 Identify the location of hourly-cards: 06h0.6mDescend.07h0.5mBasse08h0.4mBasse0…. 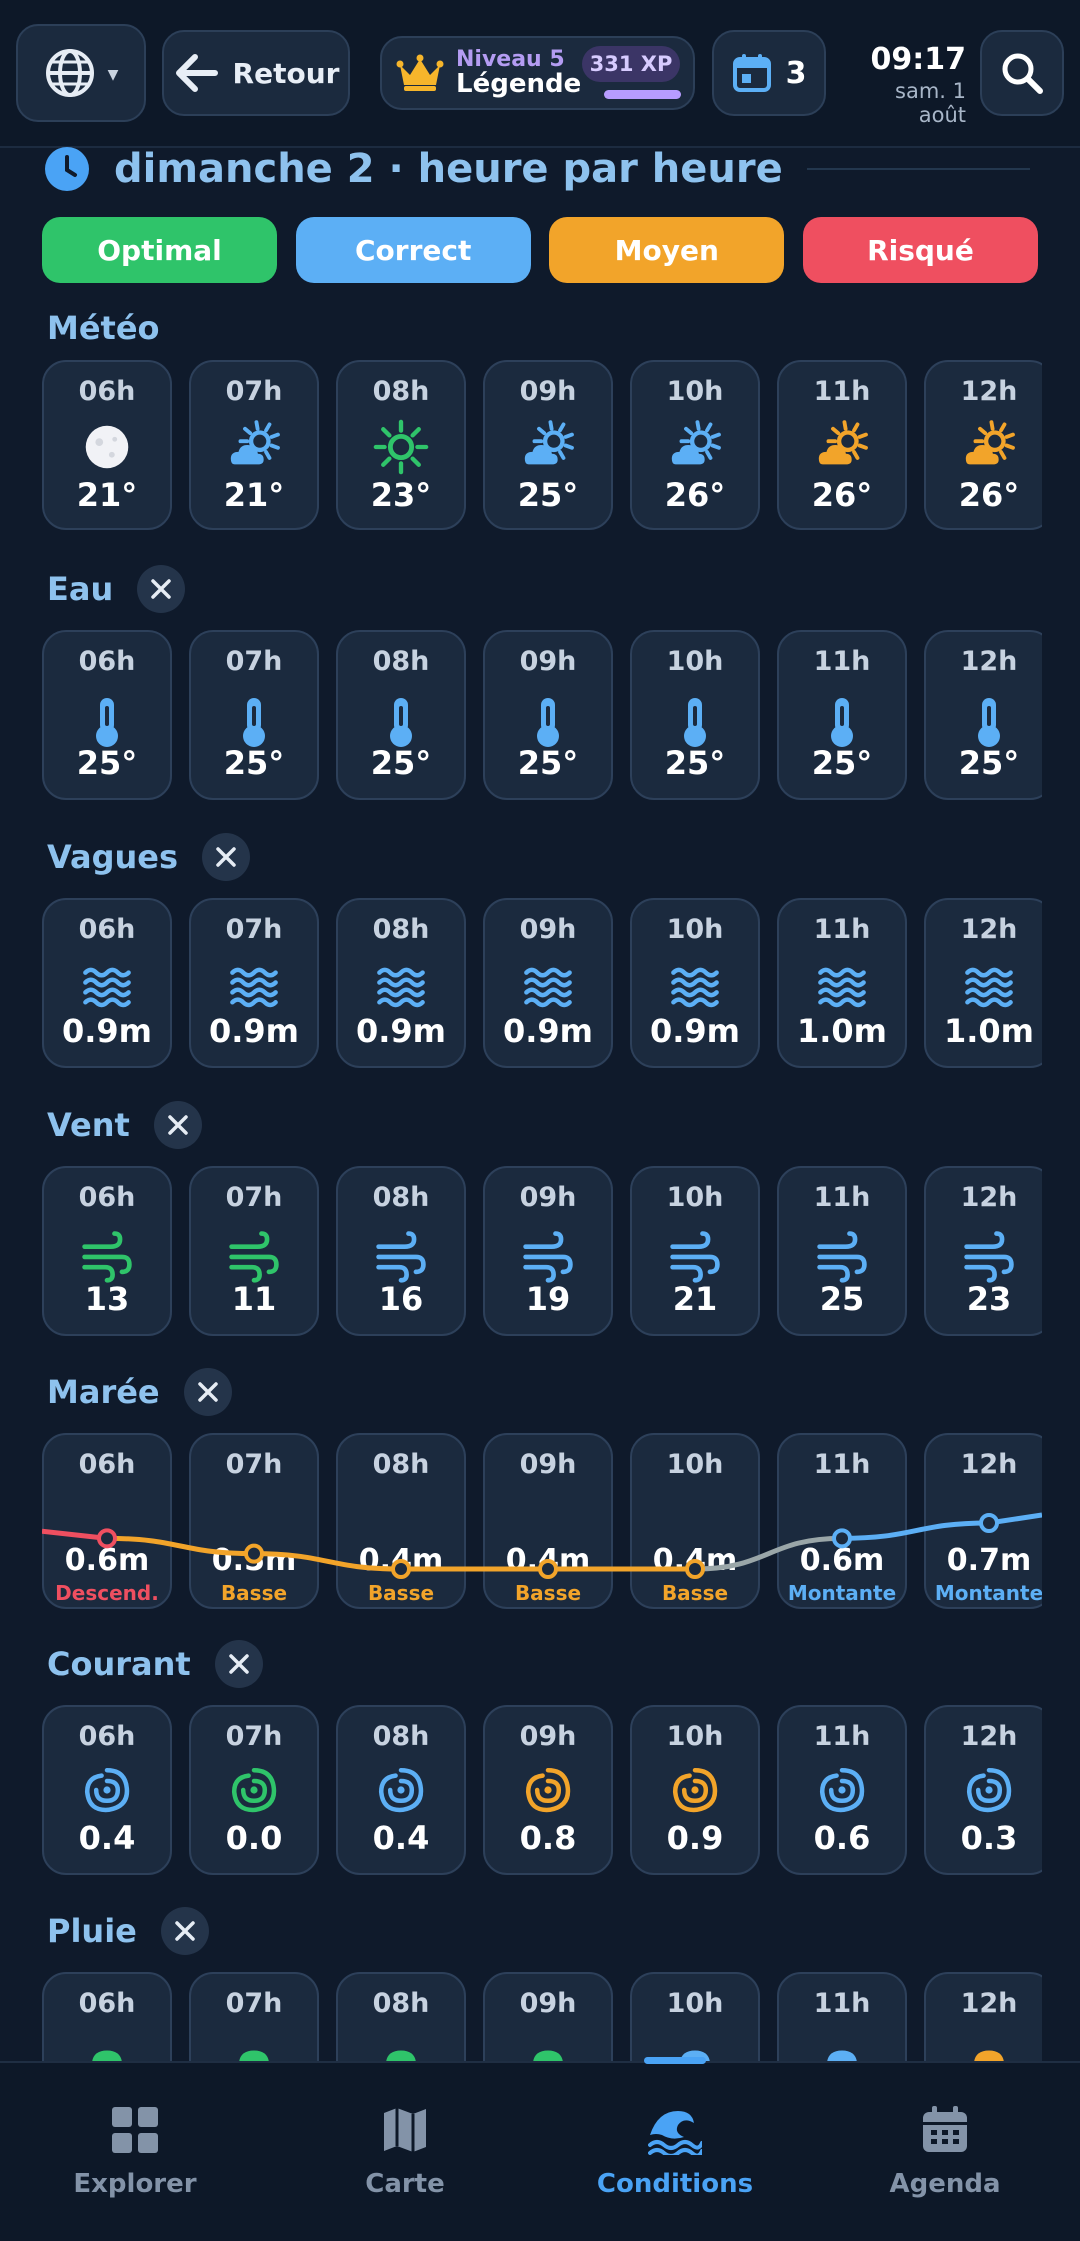
(542, 1522).